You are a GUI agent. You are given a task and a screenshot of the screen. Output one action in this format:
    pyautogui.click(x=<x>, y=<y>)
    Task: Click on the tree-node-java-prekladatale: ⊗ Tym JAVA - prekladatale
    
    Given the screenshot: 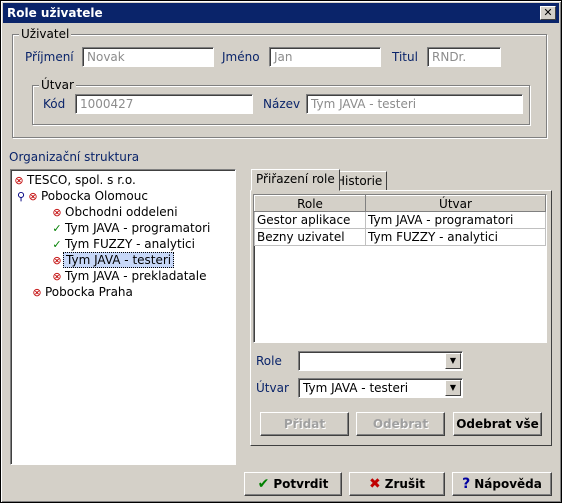 What is the action you would take?
    pyautogui.click(x=130, y=276)
    